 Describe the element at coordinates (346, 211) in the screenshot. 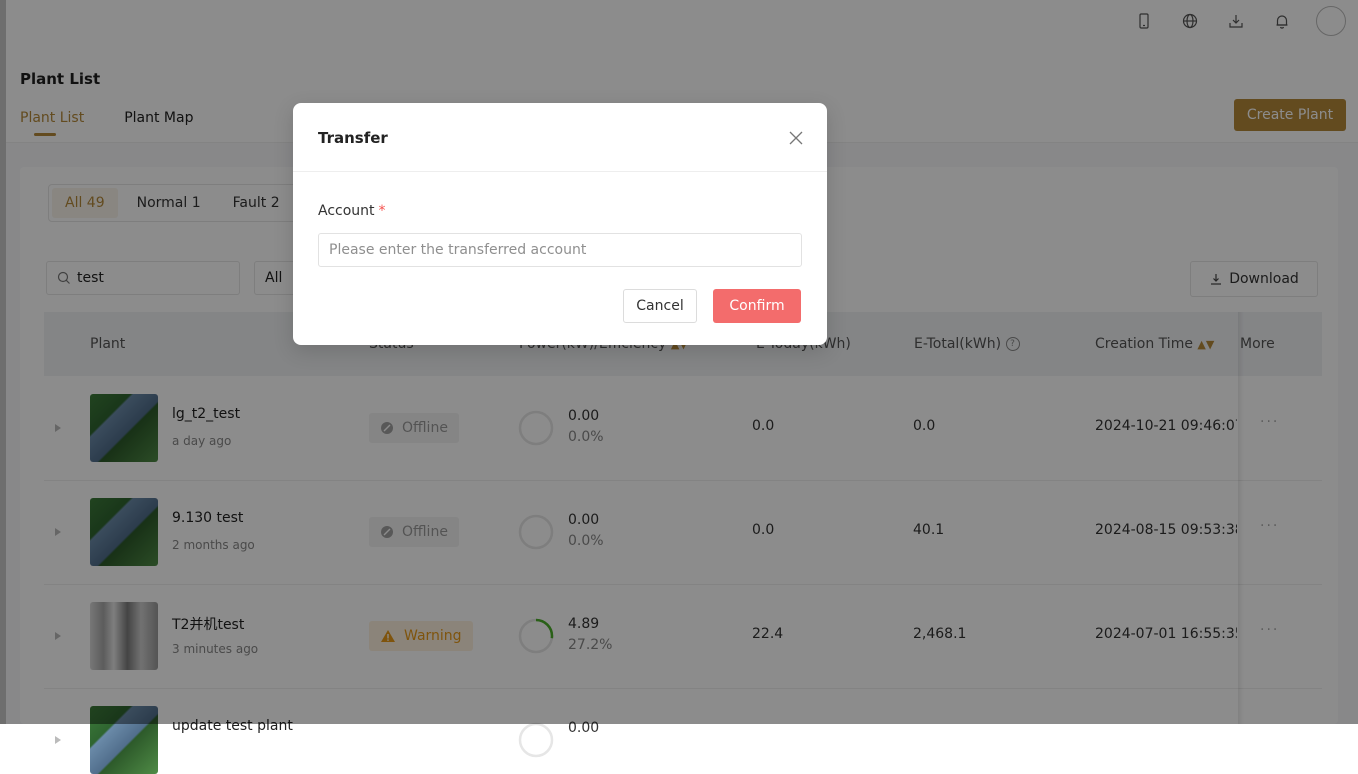

I see `account-label-text: Account` at that location.